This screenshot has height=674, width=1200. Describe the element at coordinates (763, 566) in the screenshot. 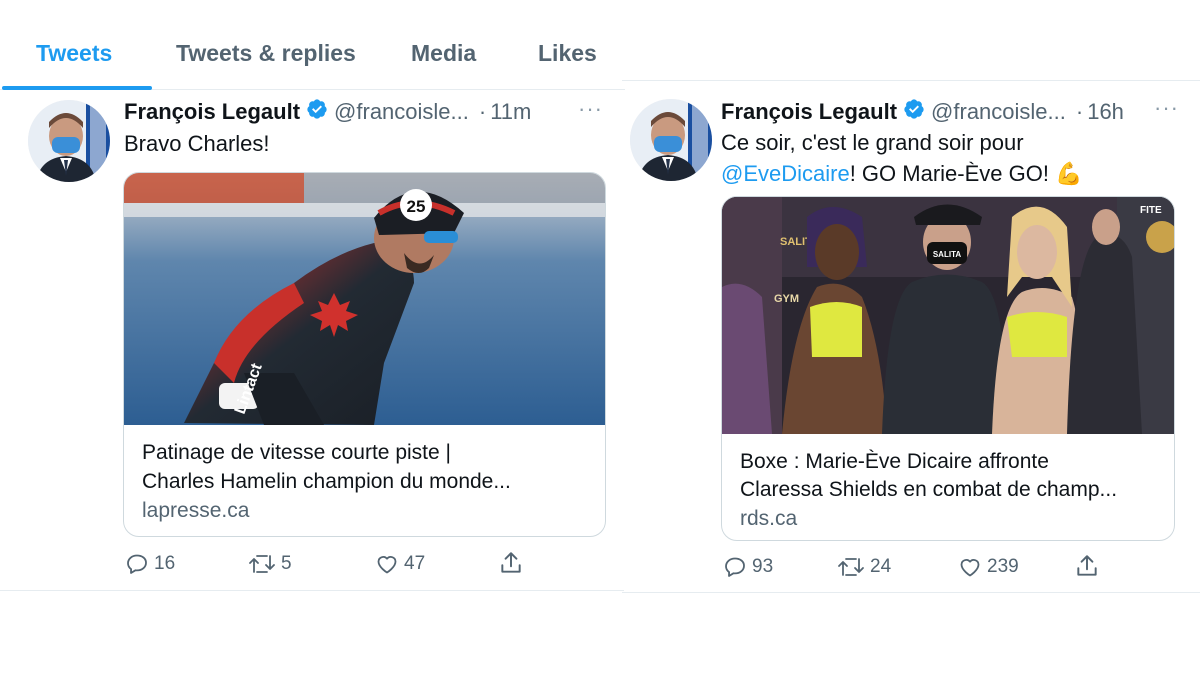

I see `reply-count: 93` at that location.